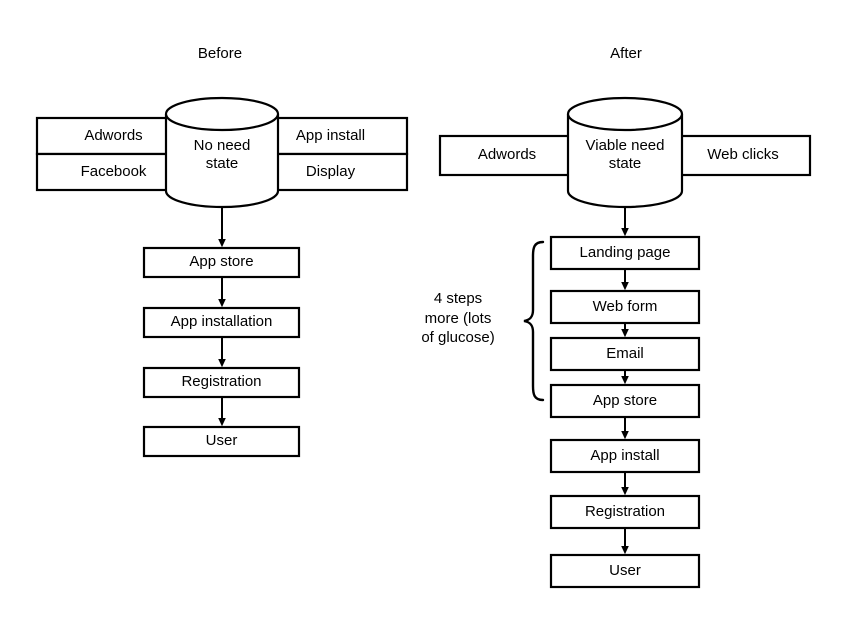 This screenshot has height=618, width=847. I want to click on steps-brace, so click(534, 321).